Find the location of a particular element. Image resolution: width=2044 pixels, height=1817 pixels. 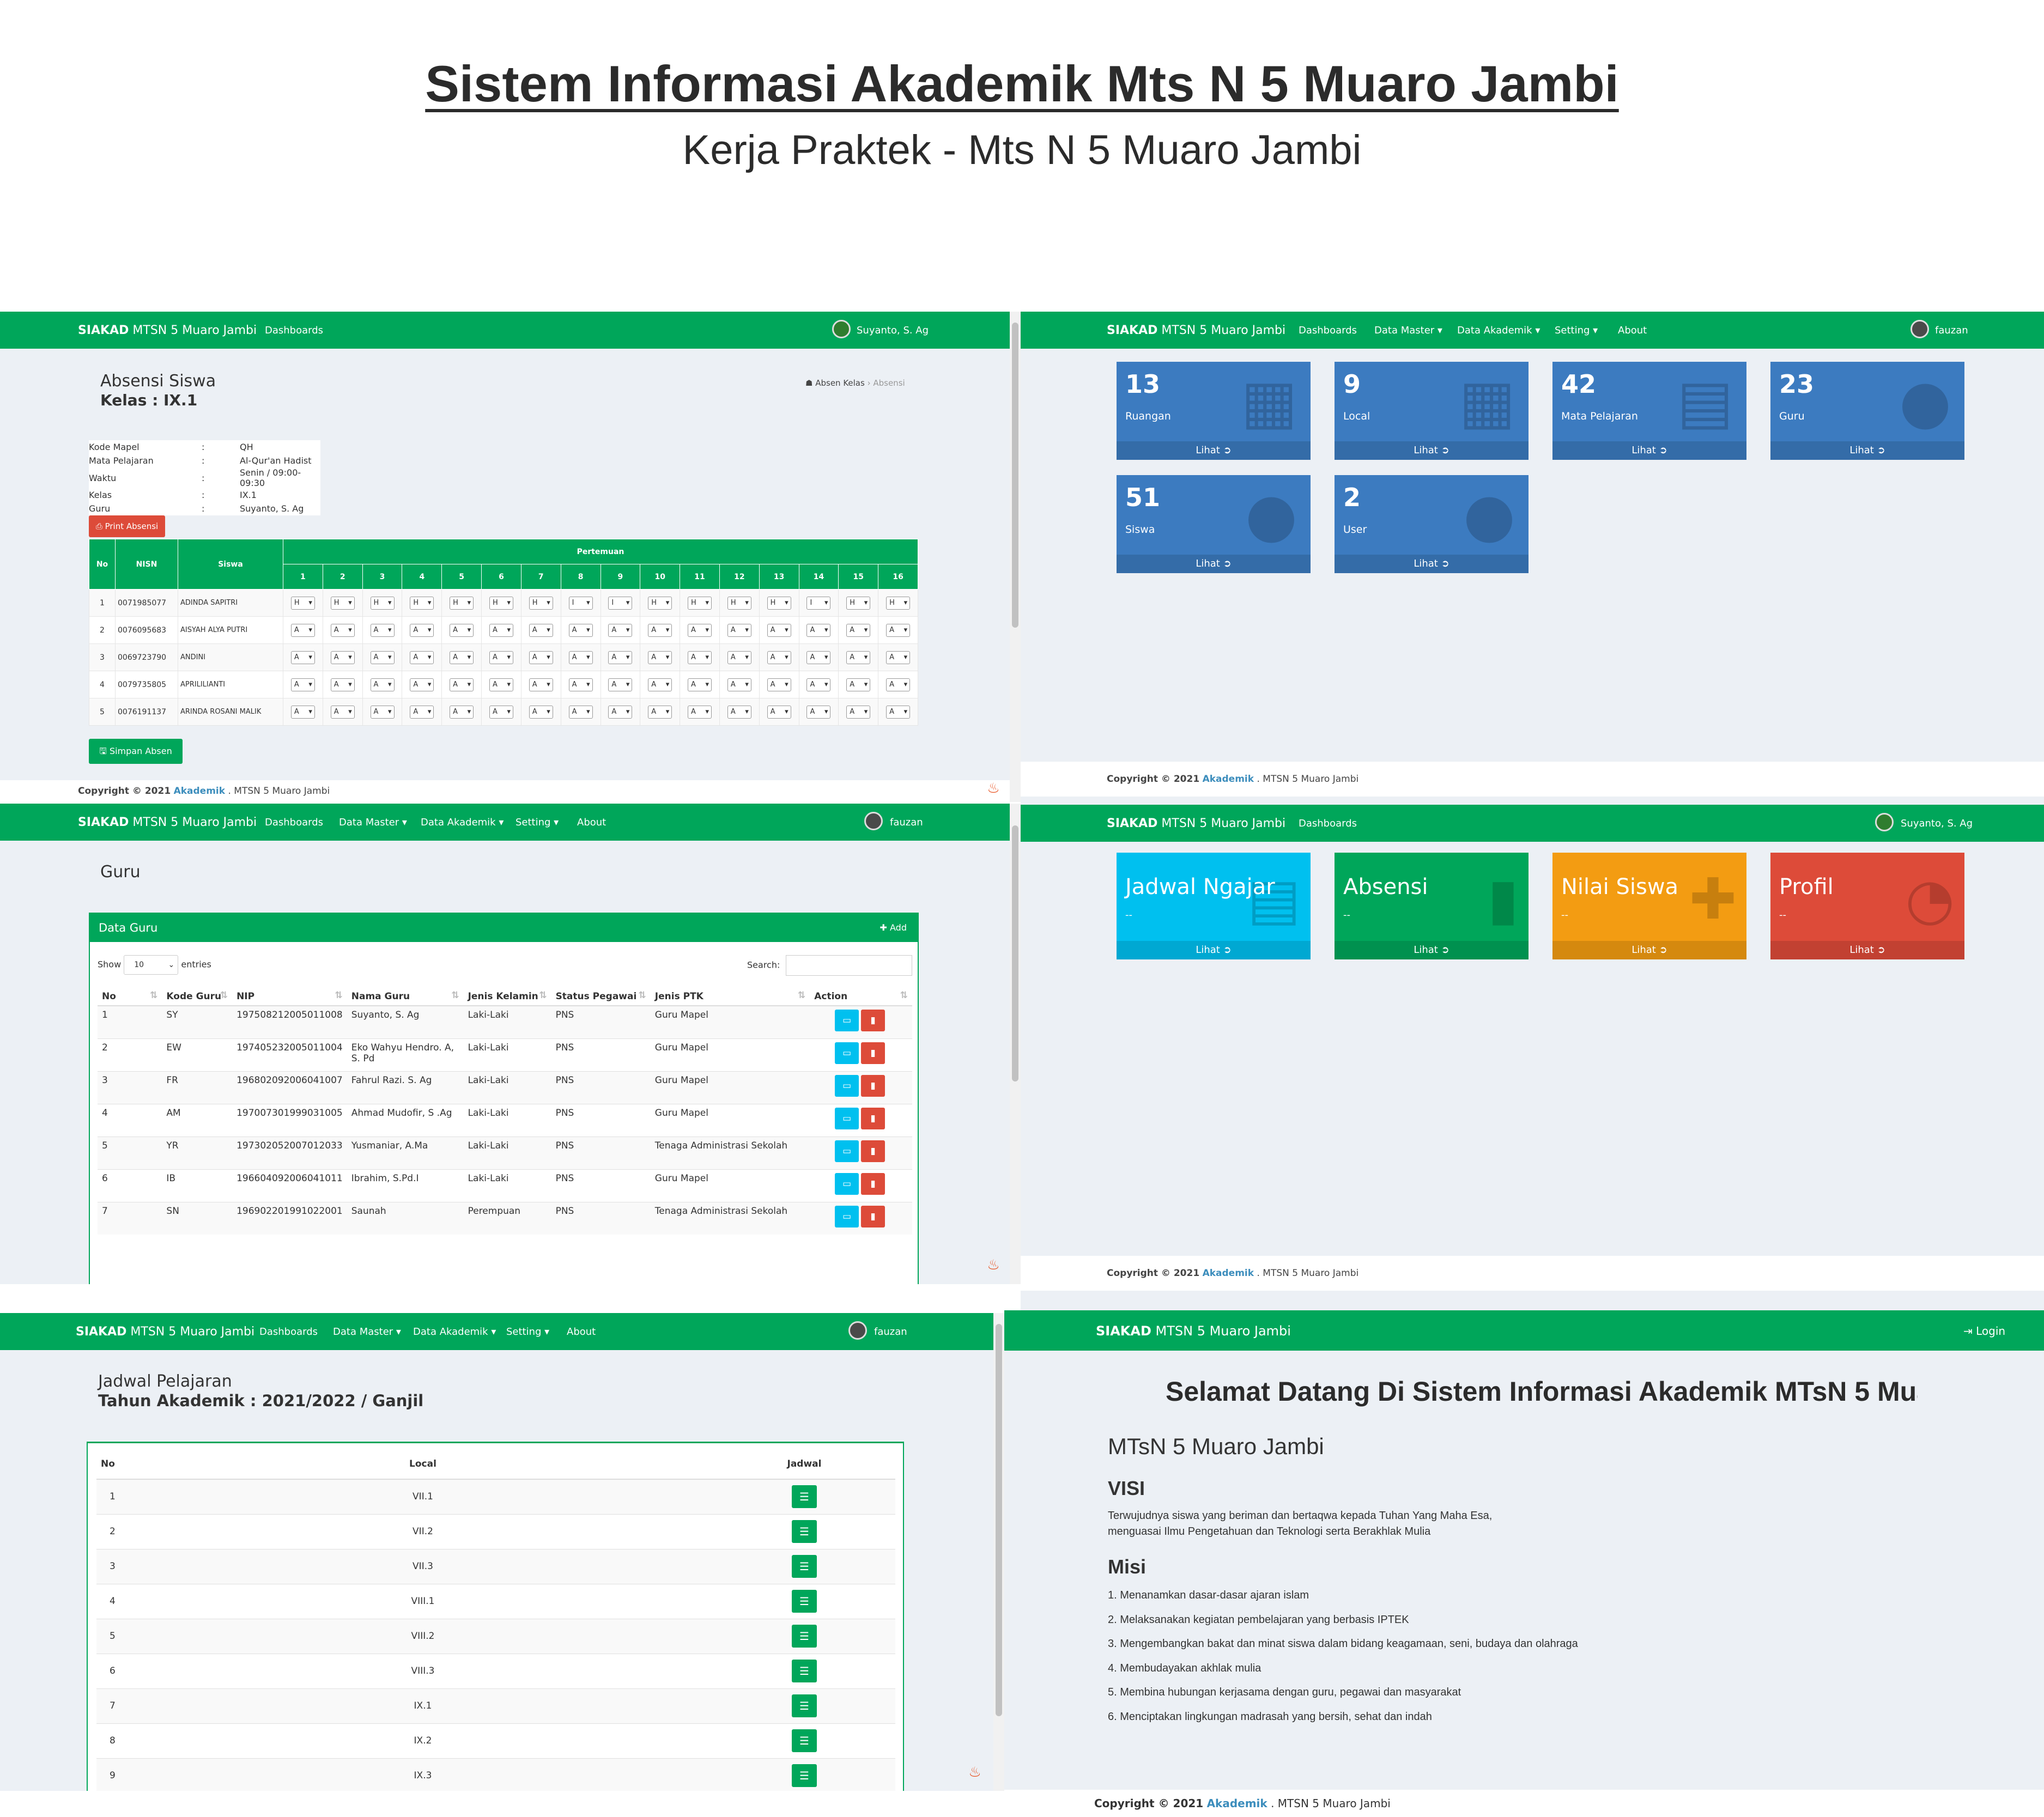

stat-tile: 23 Guru ● Lihat ➲ is located at coordinates (1867, 411).